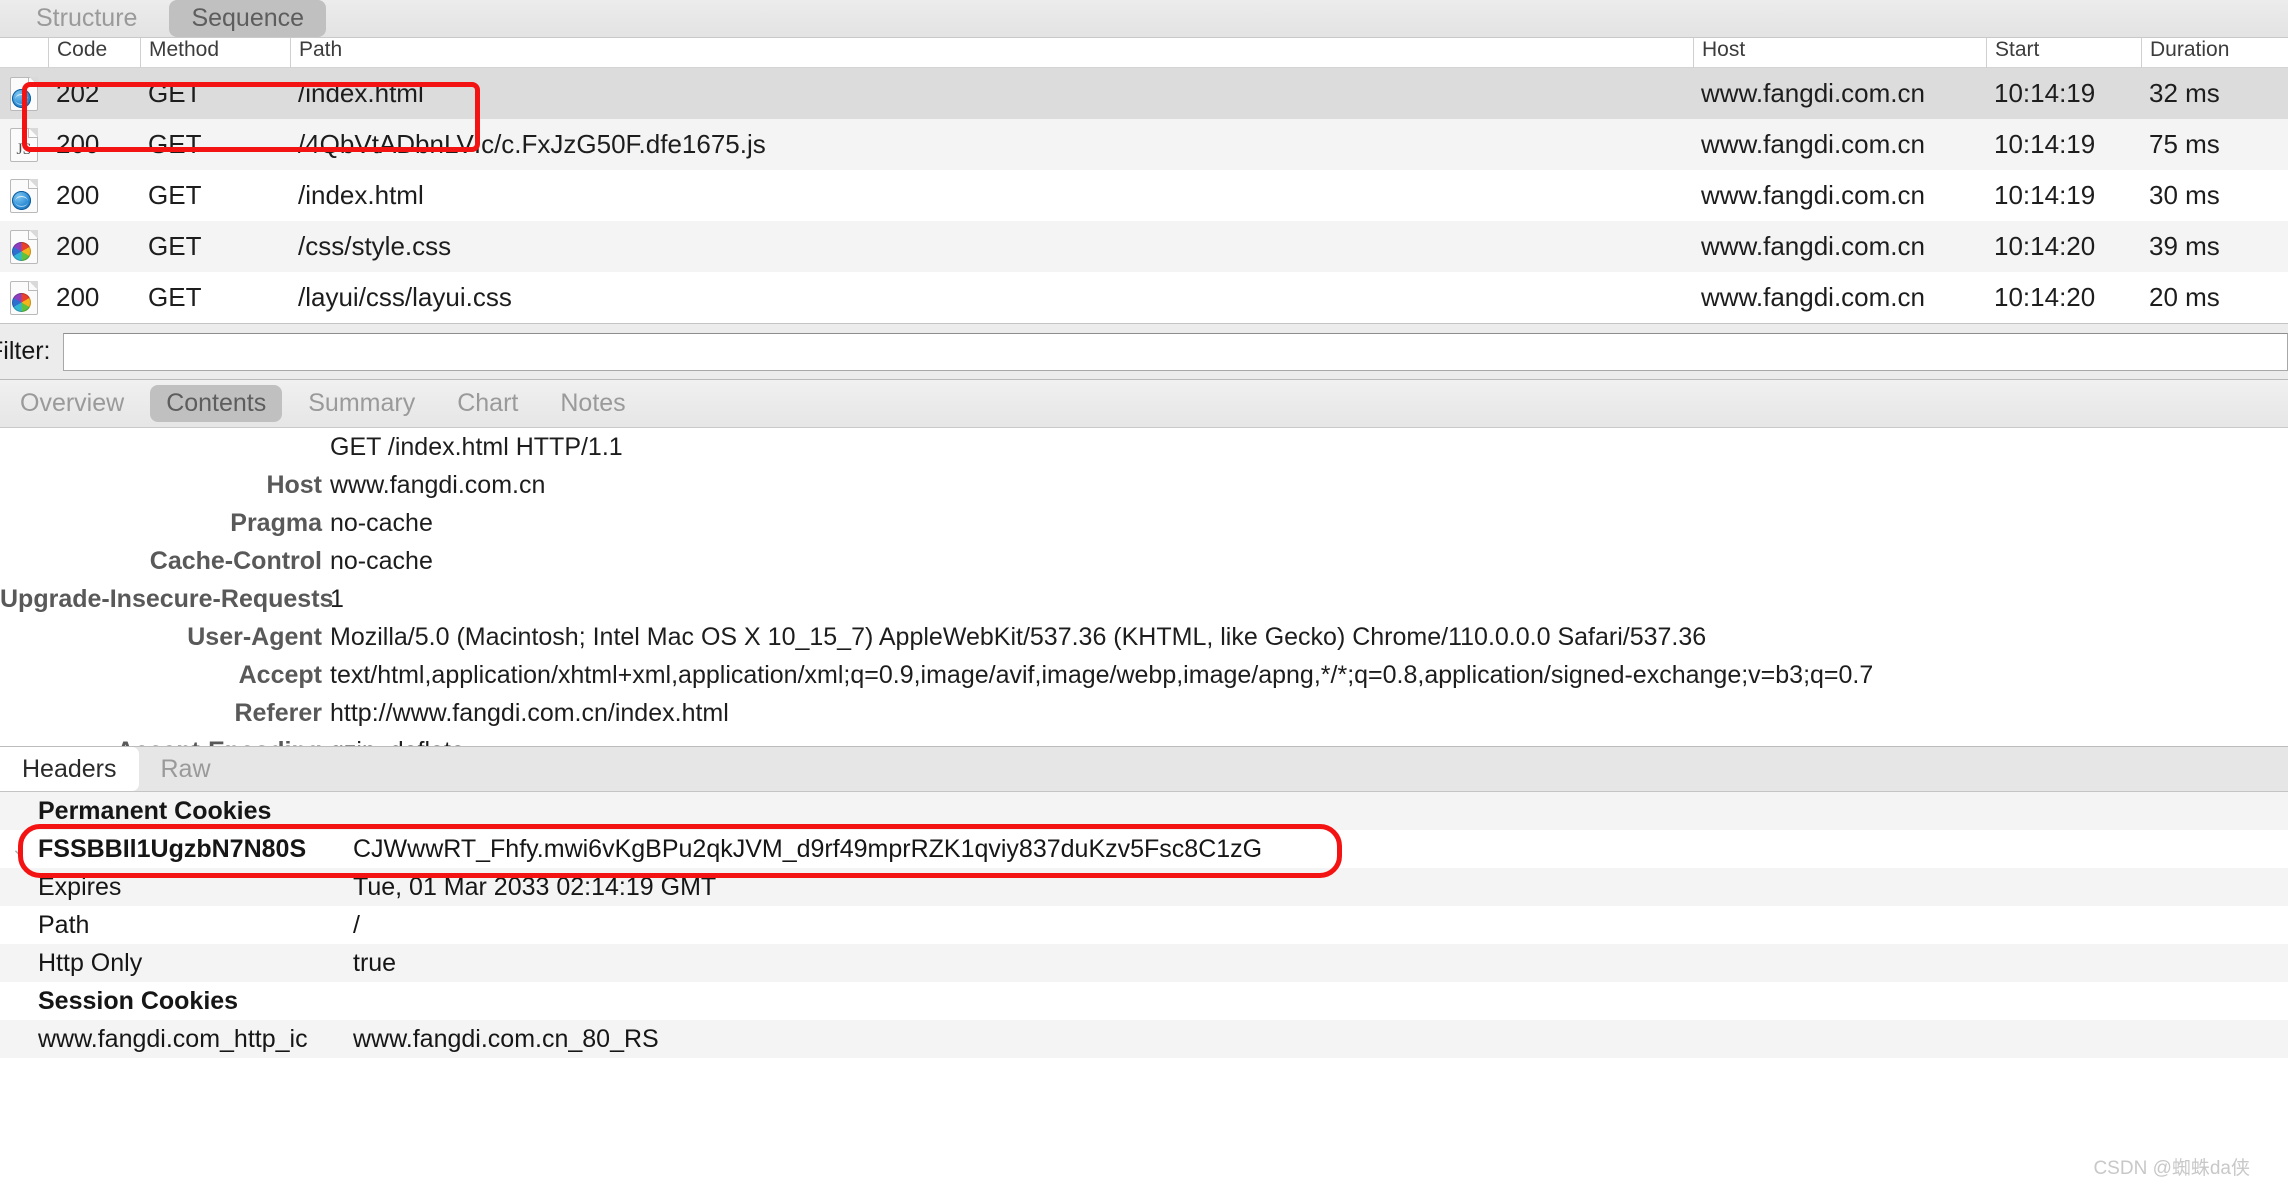 The height and width of the screenshot is (1204, 2288). I want to click on cell-path: /layui/css/layui.css, so click(405, 297).